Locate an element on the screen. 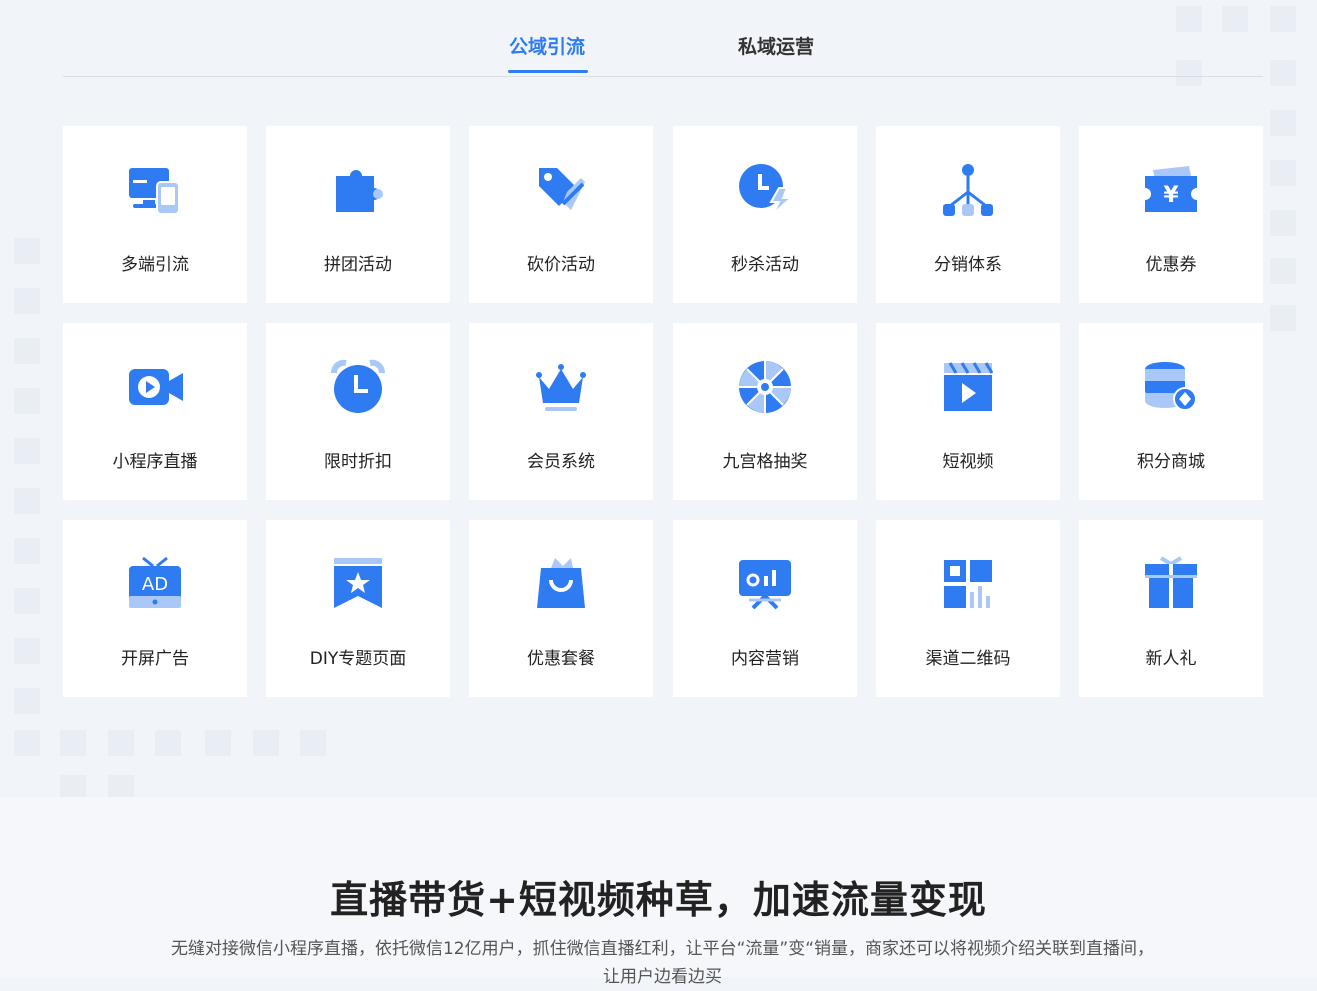 This screenshot has height=991, width=1317. ad-tv-icon: AD is located at coordinates (155, 582).